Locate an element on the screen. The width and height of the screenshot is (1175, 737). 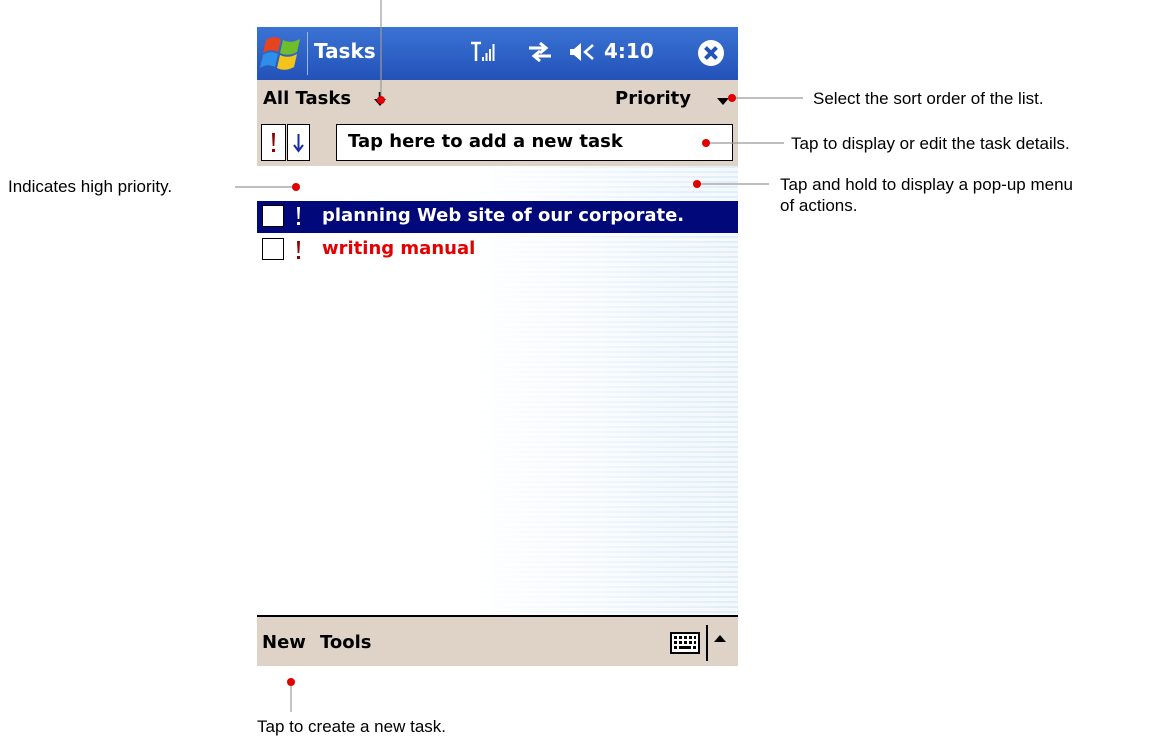
callout-new-task: Tap to create a new task. is located at coordinates (351, 726).